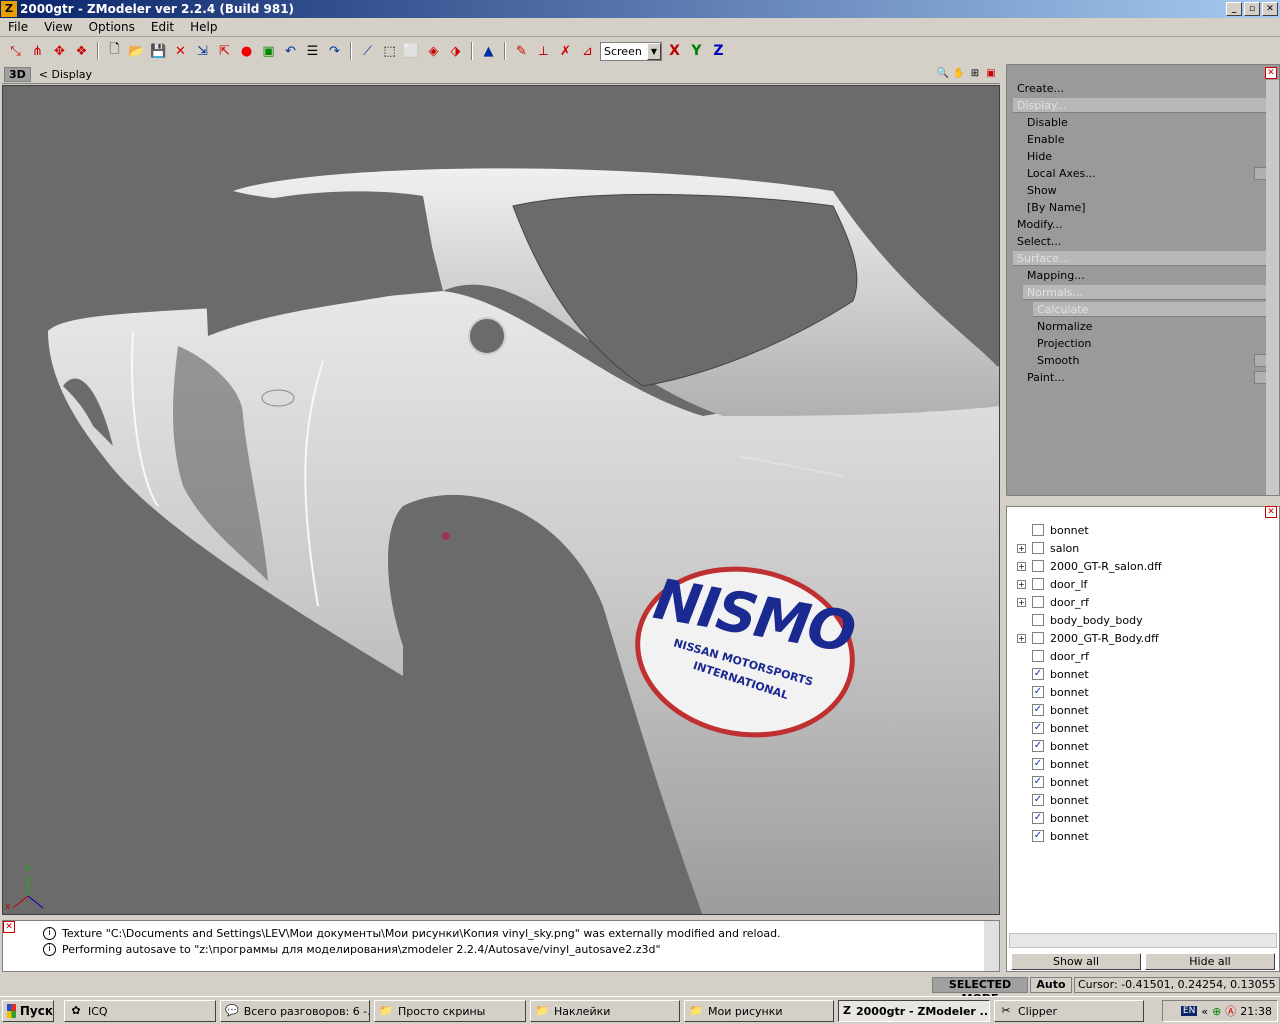 Image resolution: width=1280 pixels, height=1024 pixels. What do you see at coordinates (1053, 602) in the screenshot?
I see `tree-item: + door_rf` at bounding box center [1053, 602].